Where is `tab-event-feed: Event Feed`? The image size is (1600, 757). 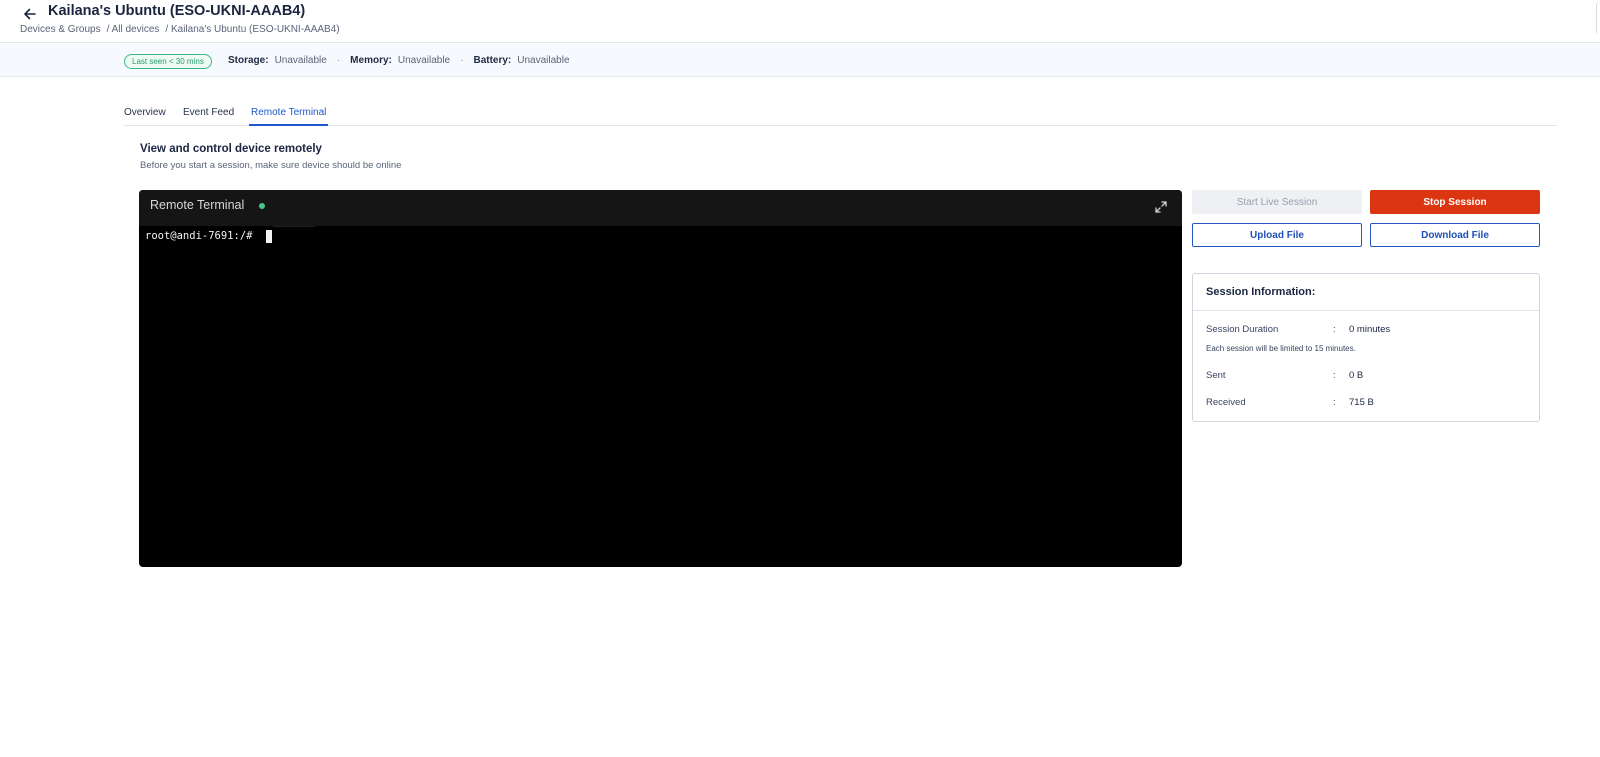
tab-event-feed: Event Feed is located at coordinates (208, 116).